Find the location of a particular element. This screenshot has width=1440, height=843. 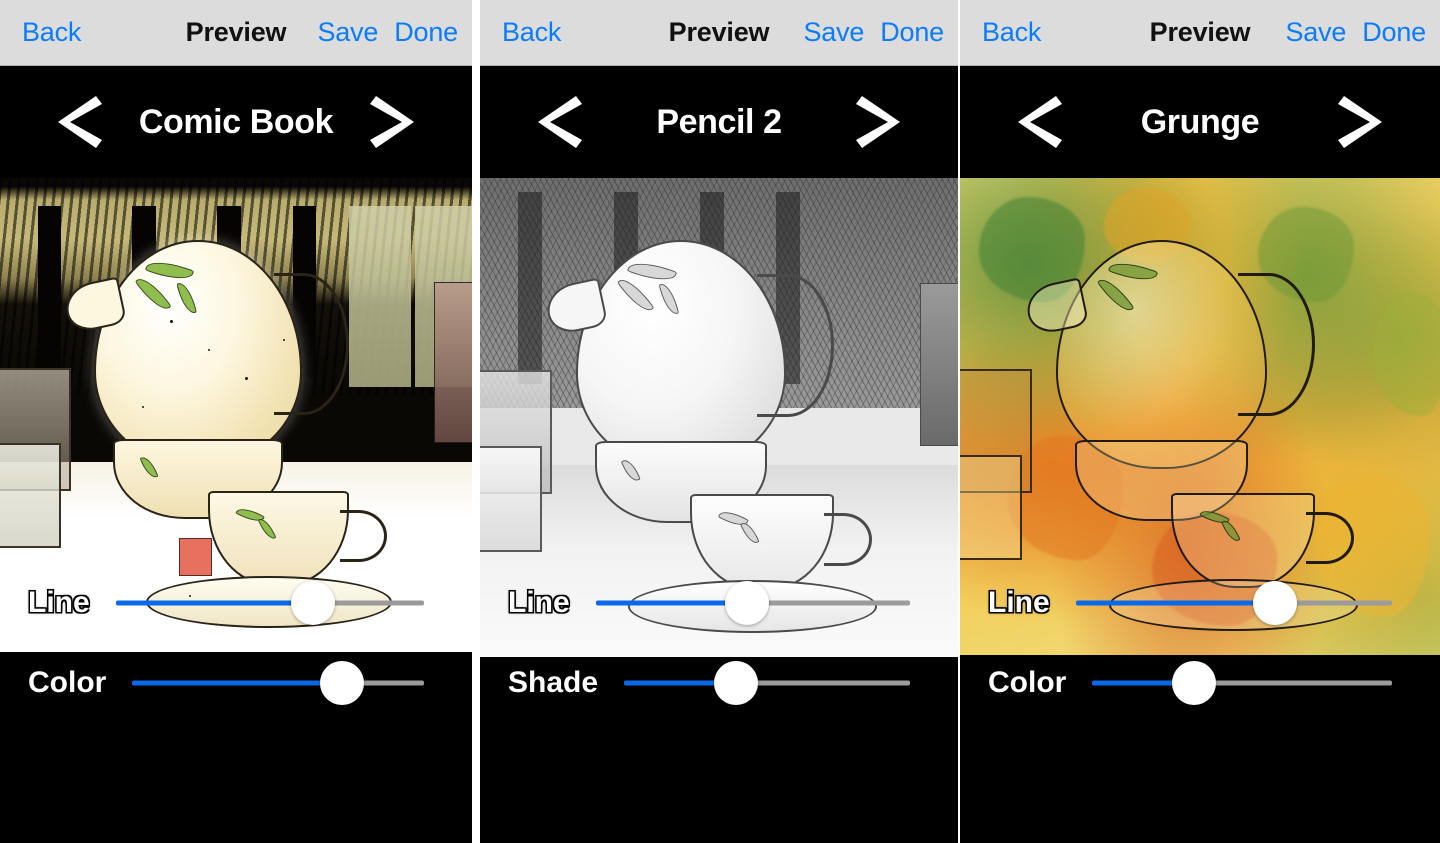

filter-name-label: Grunge is located at coordinates (1200, 121).